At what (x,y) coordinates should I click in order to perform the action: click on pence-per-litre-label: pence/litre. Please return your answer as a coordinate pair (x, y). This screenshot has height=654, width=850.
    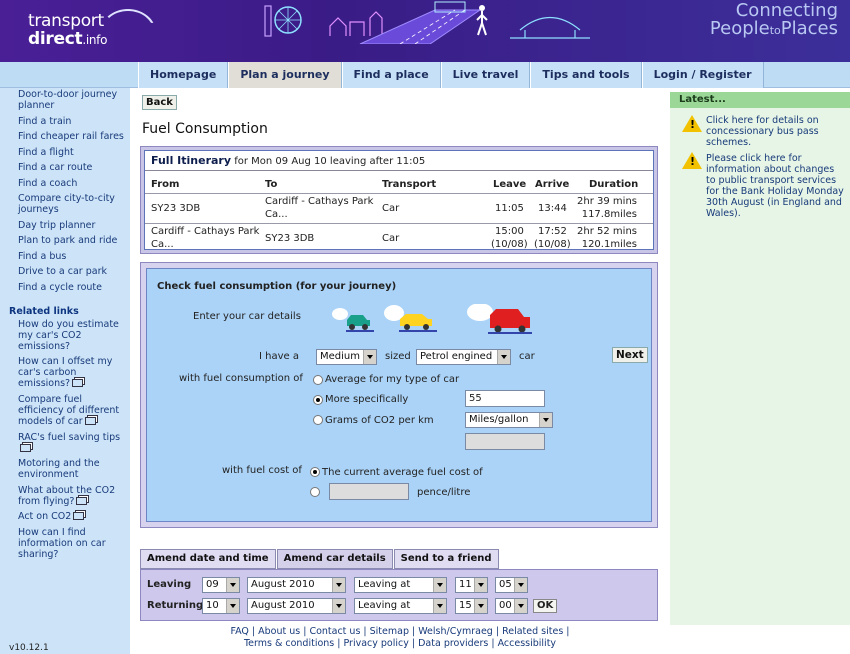
    Looking at the image, I should click on (444, 492).